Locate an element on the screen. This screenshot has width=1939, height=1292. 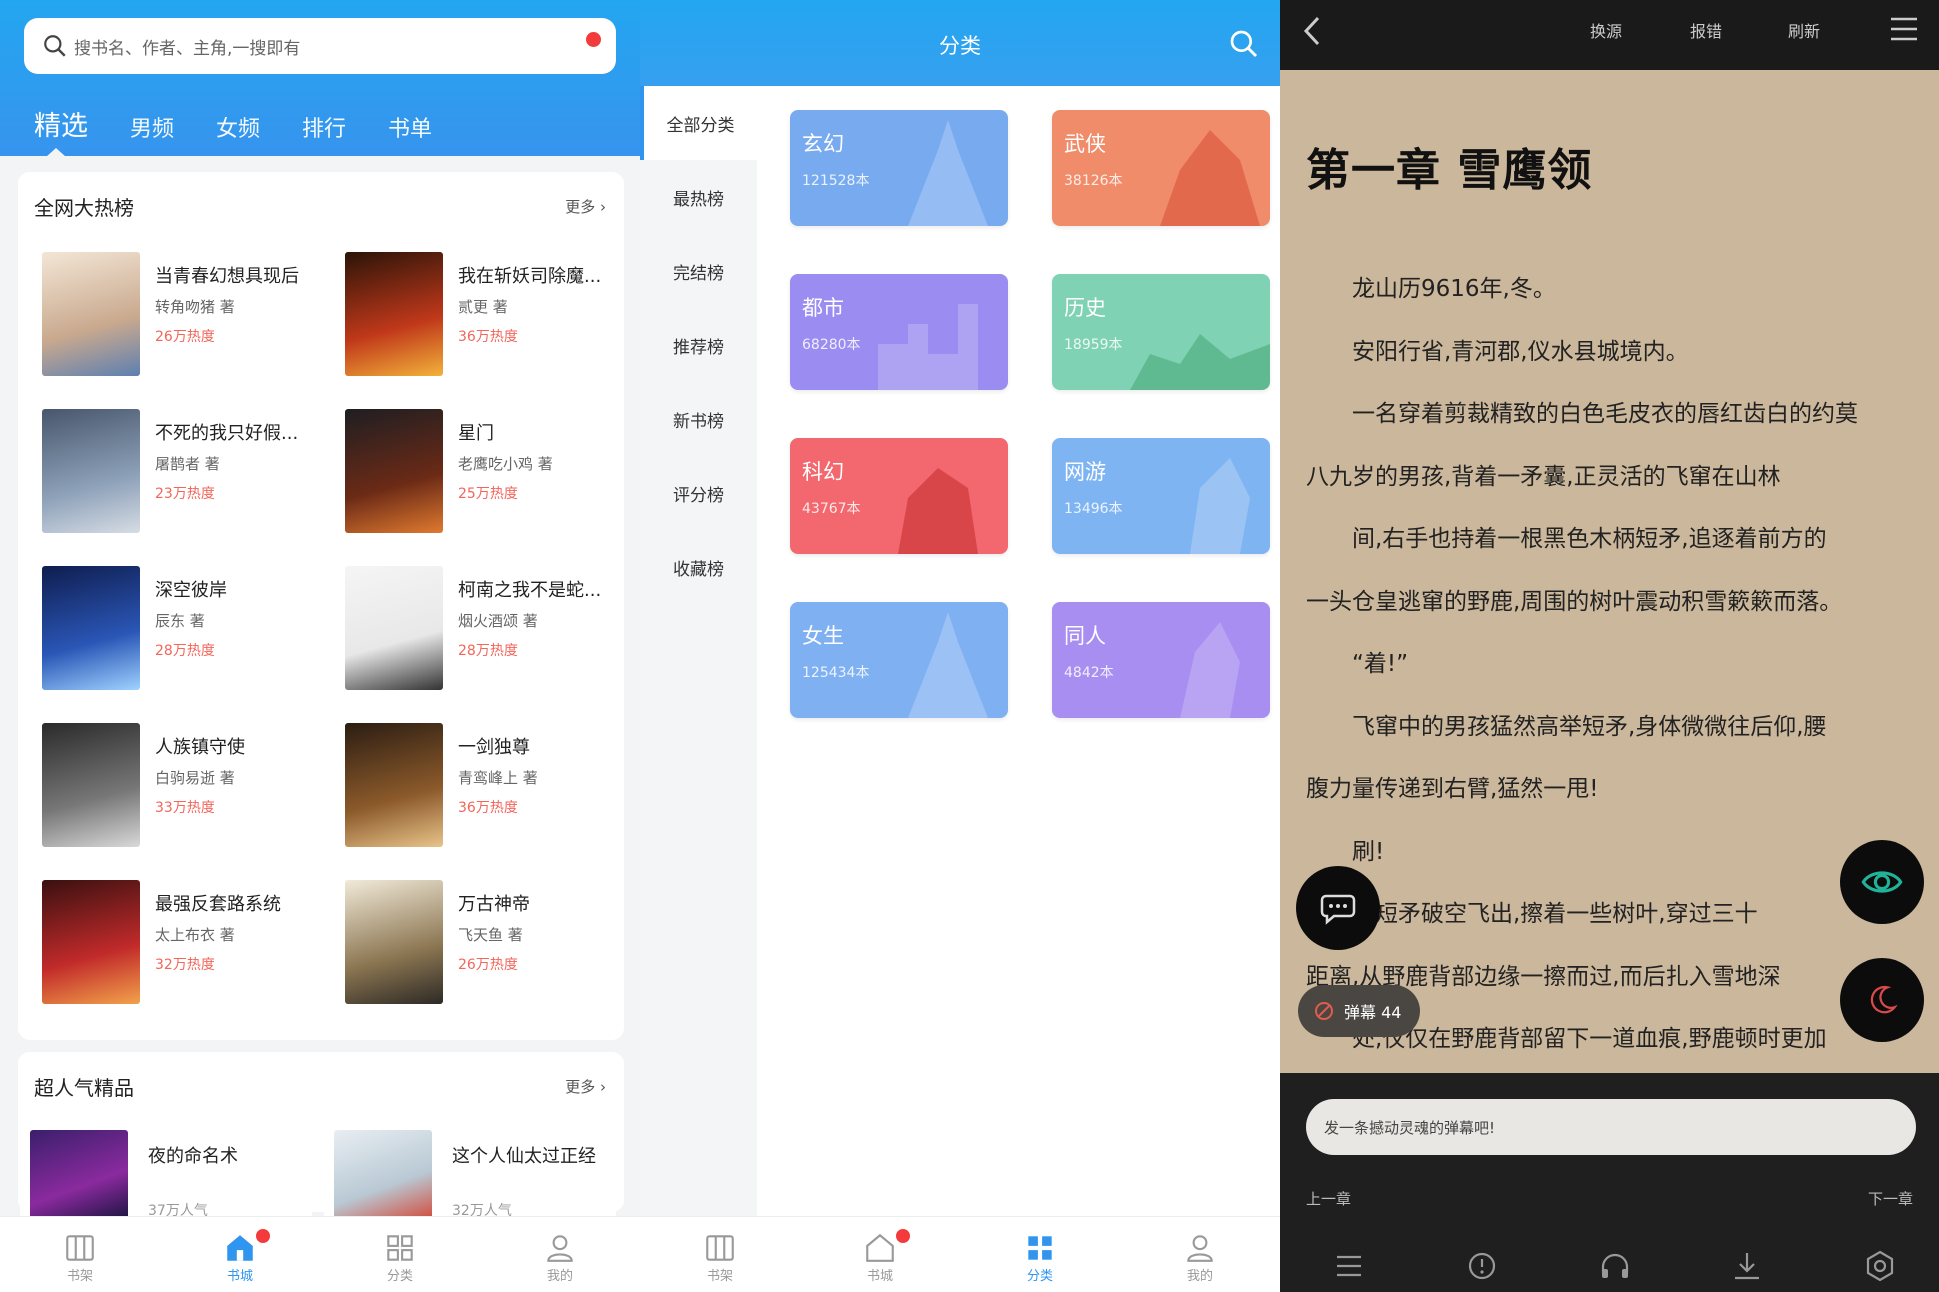
book-item: 最强反套路系统 太上布衣 著 32万热度 is located at coordinates (163, 944).